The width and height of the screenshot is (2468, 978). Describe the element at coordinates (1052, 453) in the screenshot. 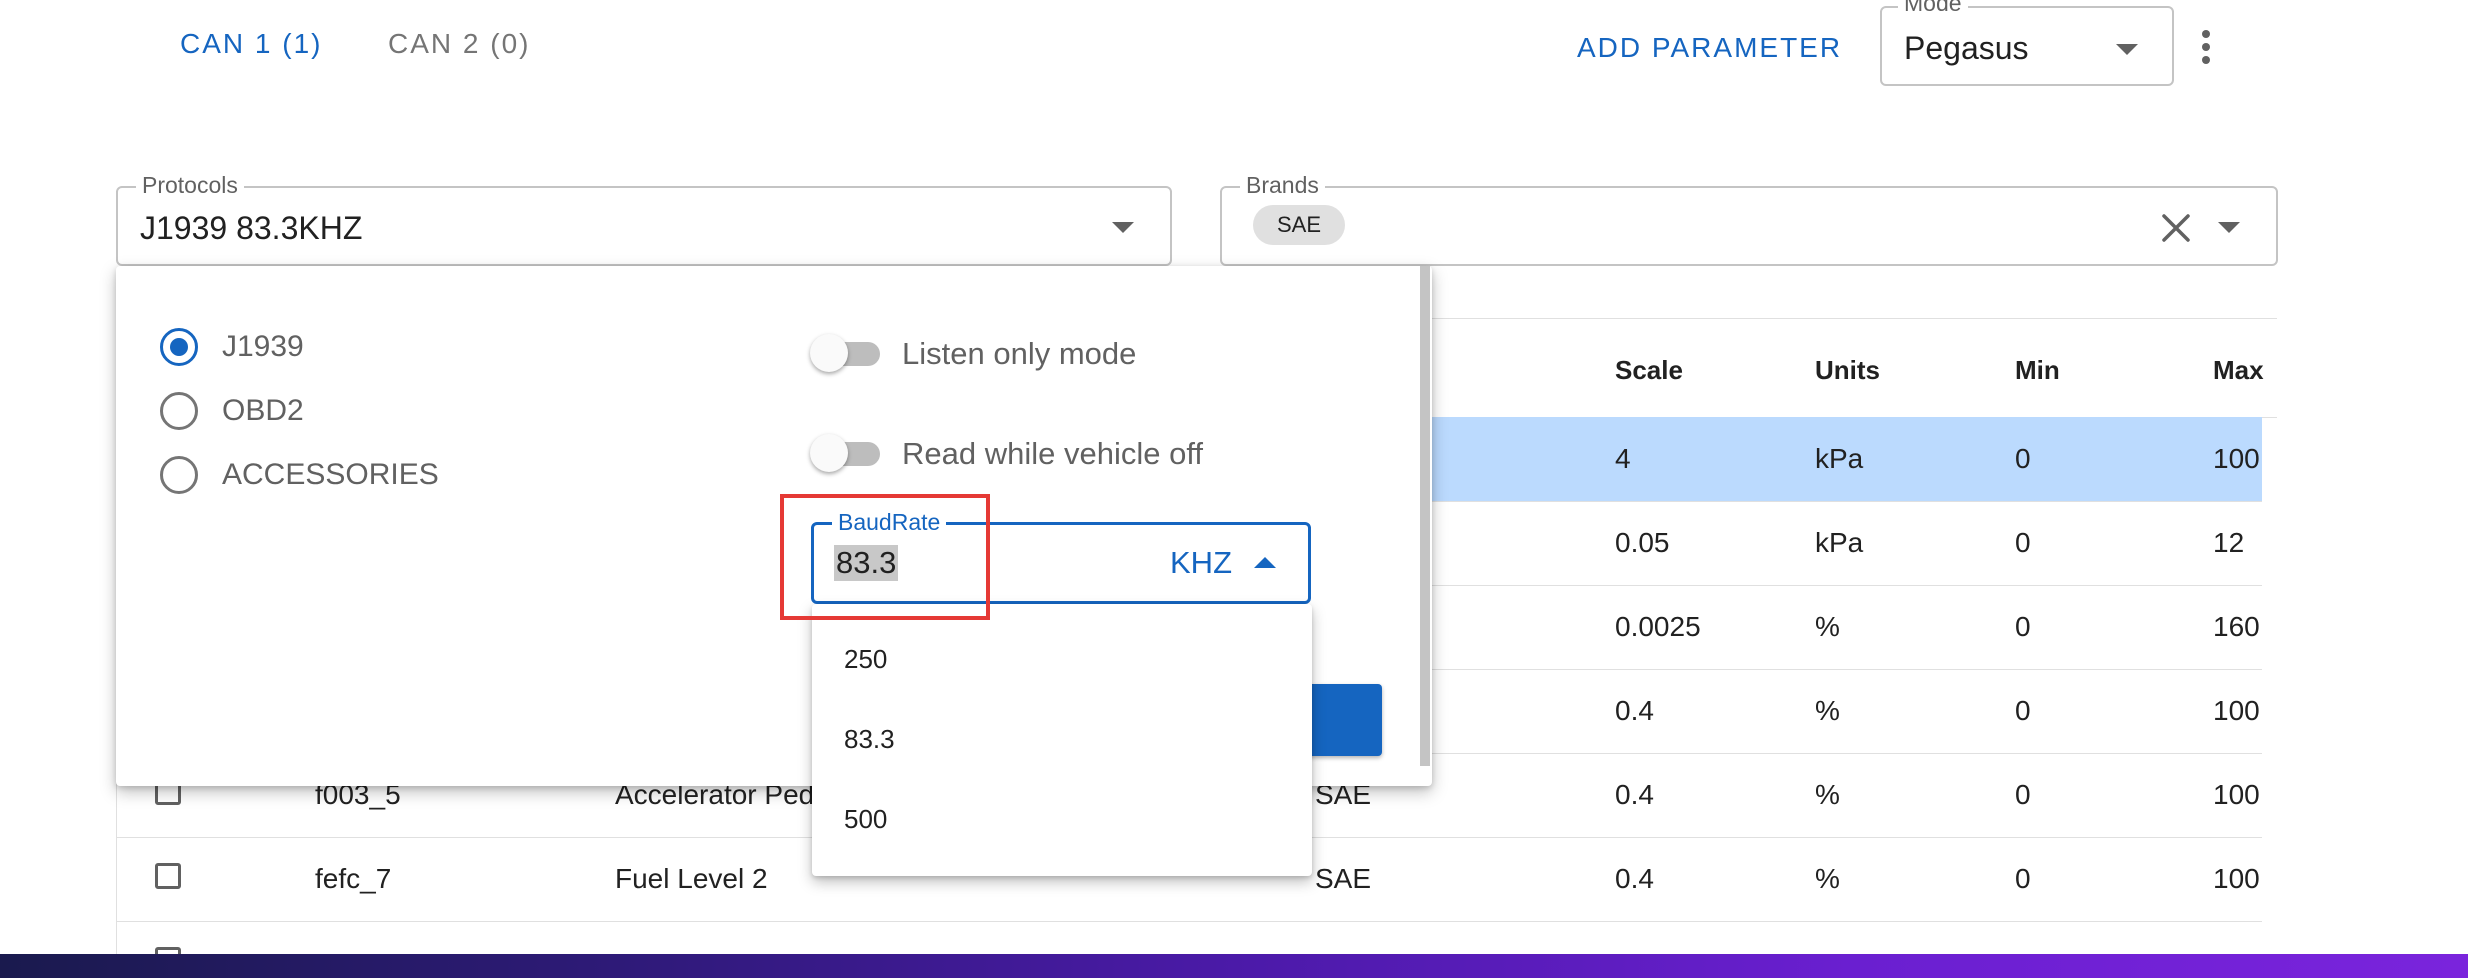

I see `toggle-label: Read while vehicle off` at that location.